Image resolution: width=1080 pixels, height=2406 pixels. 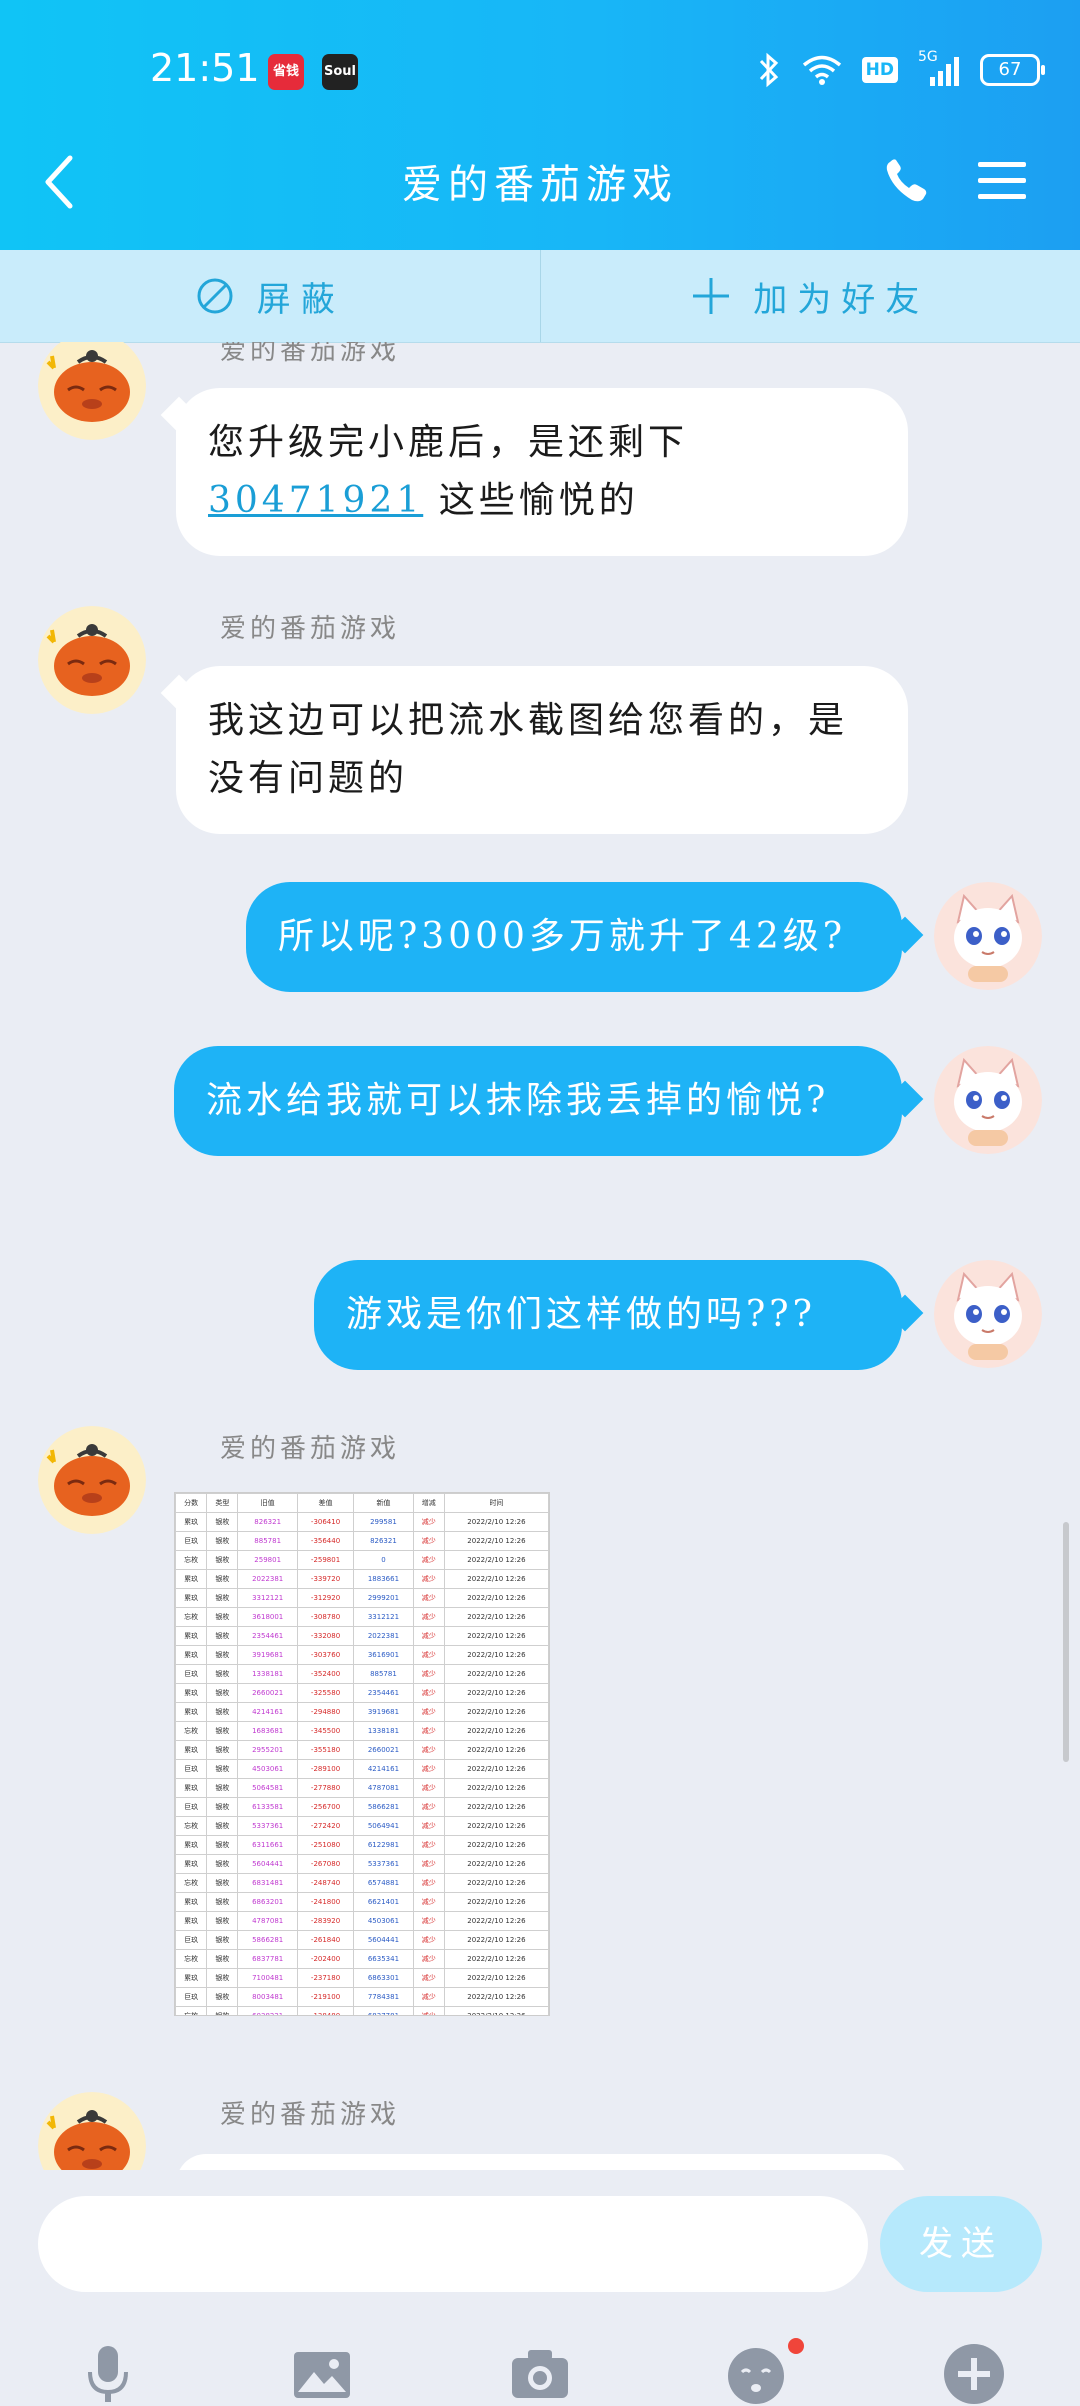 I want to click on message-text: 我这边可以把流水截图给您看的，是没有问题的, so click(x=528, y=749).